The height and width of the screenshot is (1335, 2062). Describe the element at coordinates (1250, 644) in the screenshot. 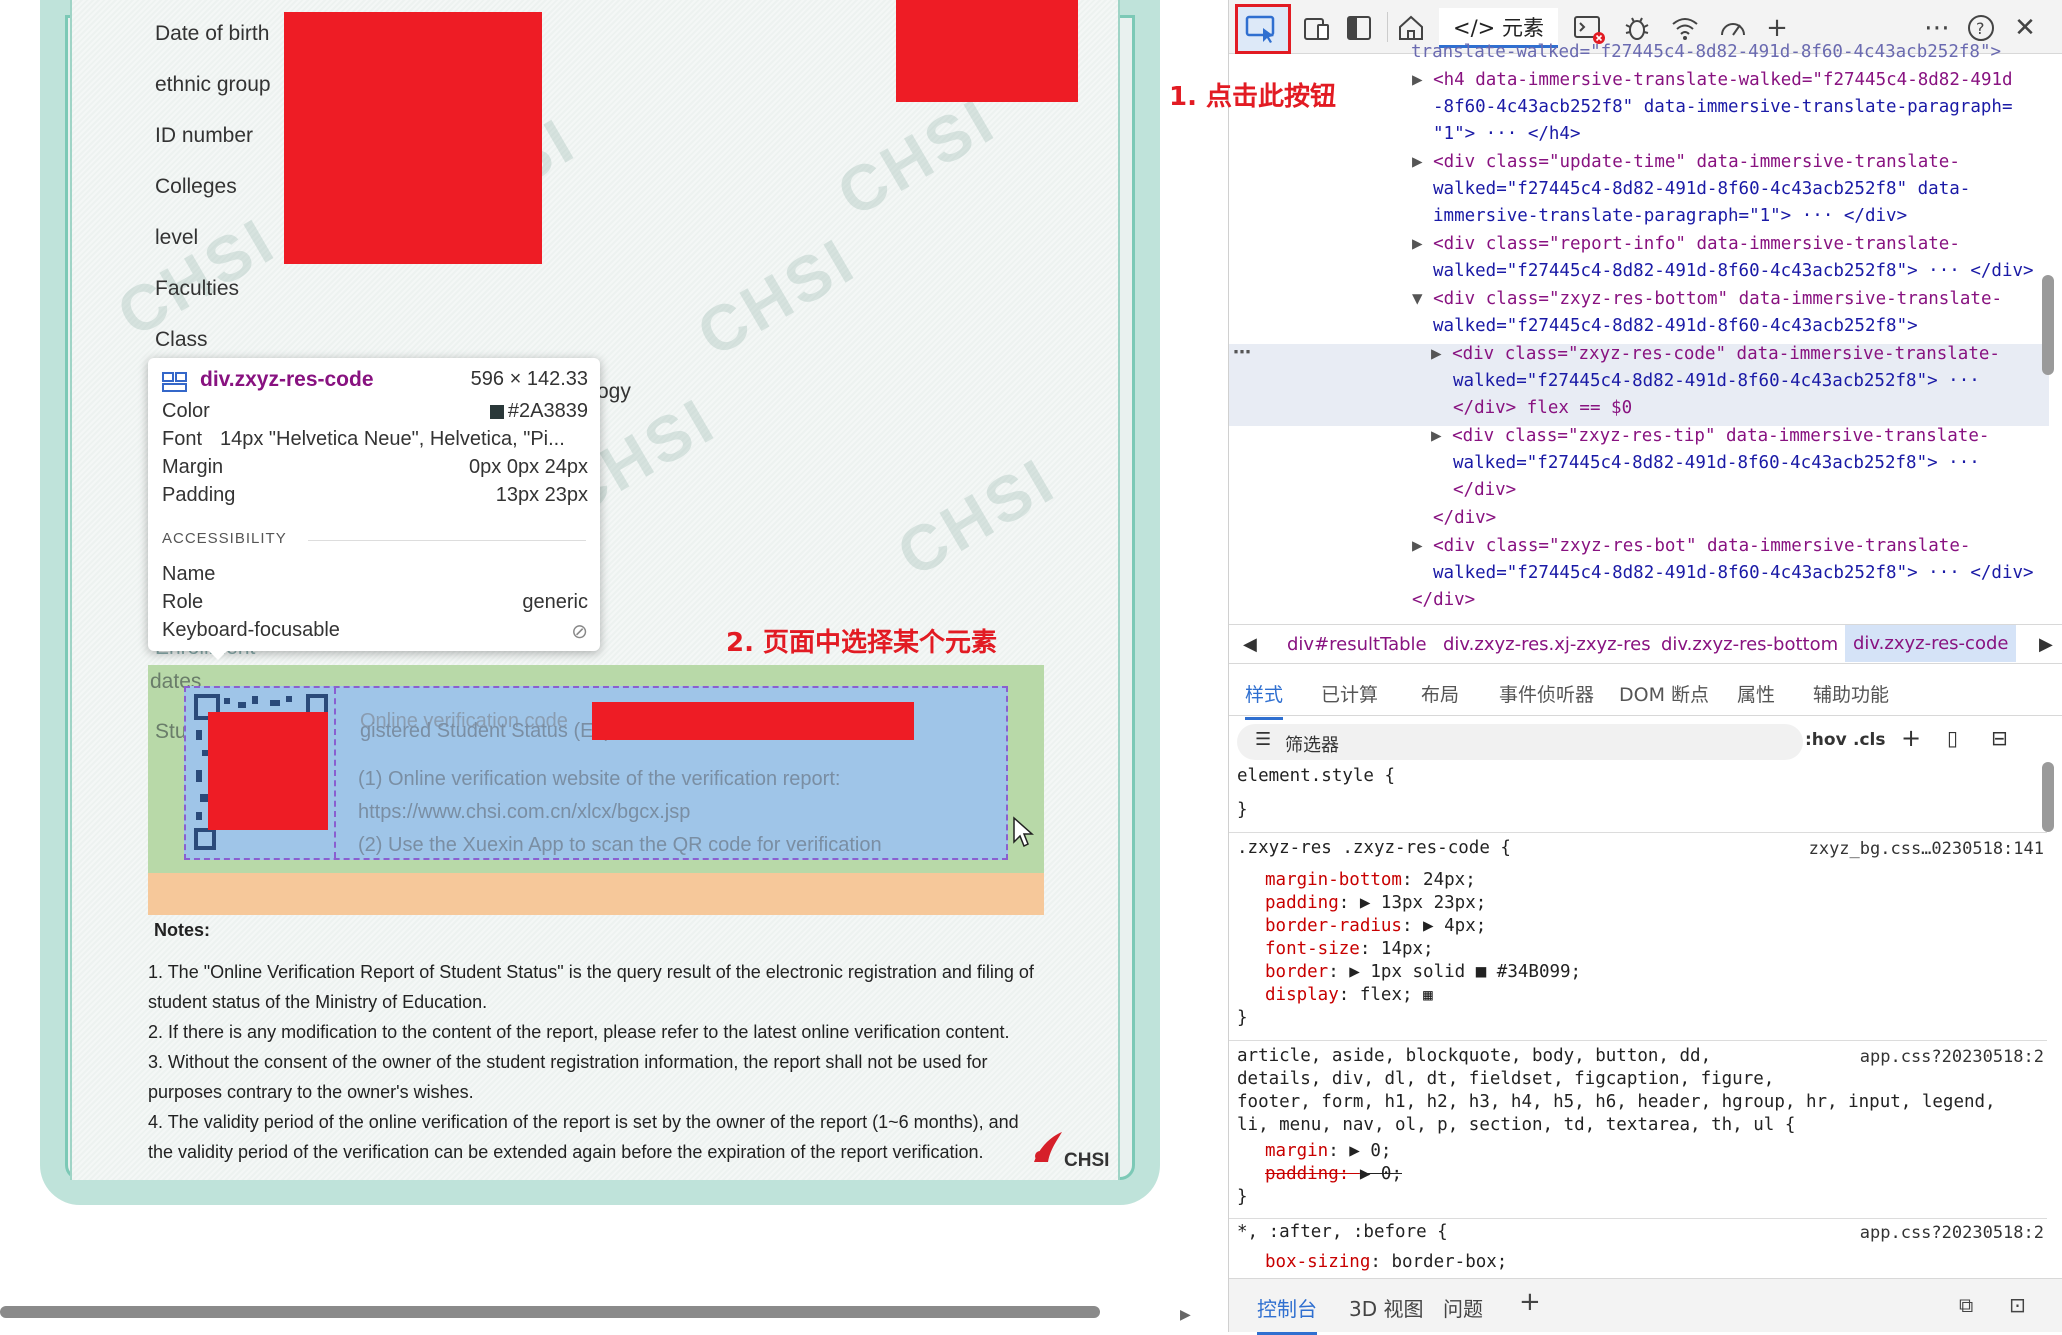

I see `breadcrumb-scroll-left-icon: ◀` at that location.